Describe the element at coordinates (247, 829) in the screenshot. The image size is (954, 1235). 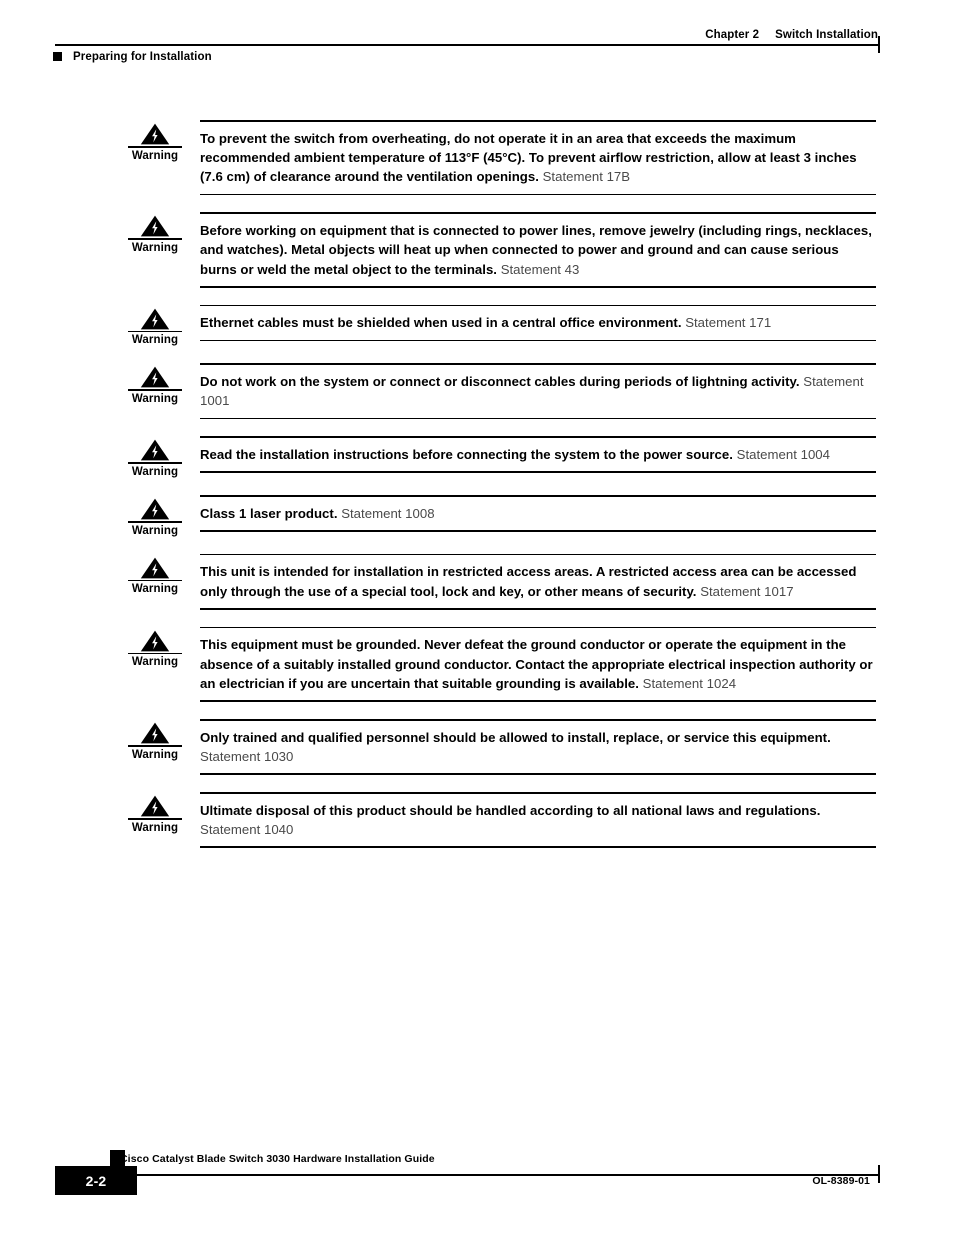
I see `warning-statement-id: Statement 1040` at that location.